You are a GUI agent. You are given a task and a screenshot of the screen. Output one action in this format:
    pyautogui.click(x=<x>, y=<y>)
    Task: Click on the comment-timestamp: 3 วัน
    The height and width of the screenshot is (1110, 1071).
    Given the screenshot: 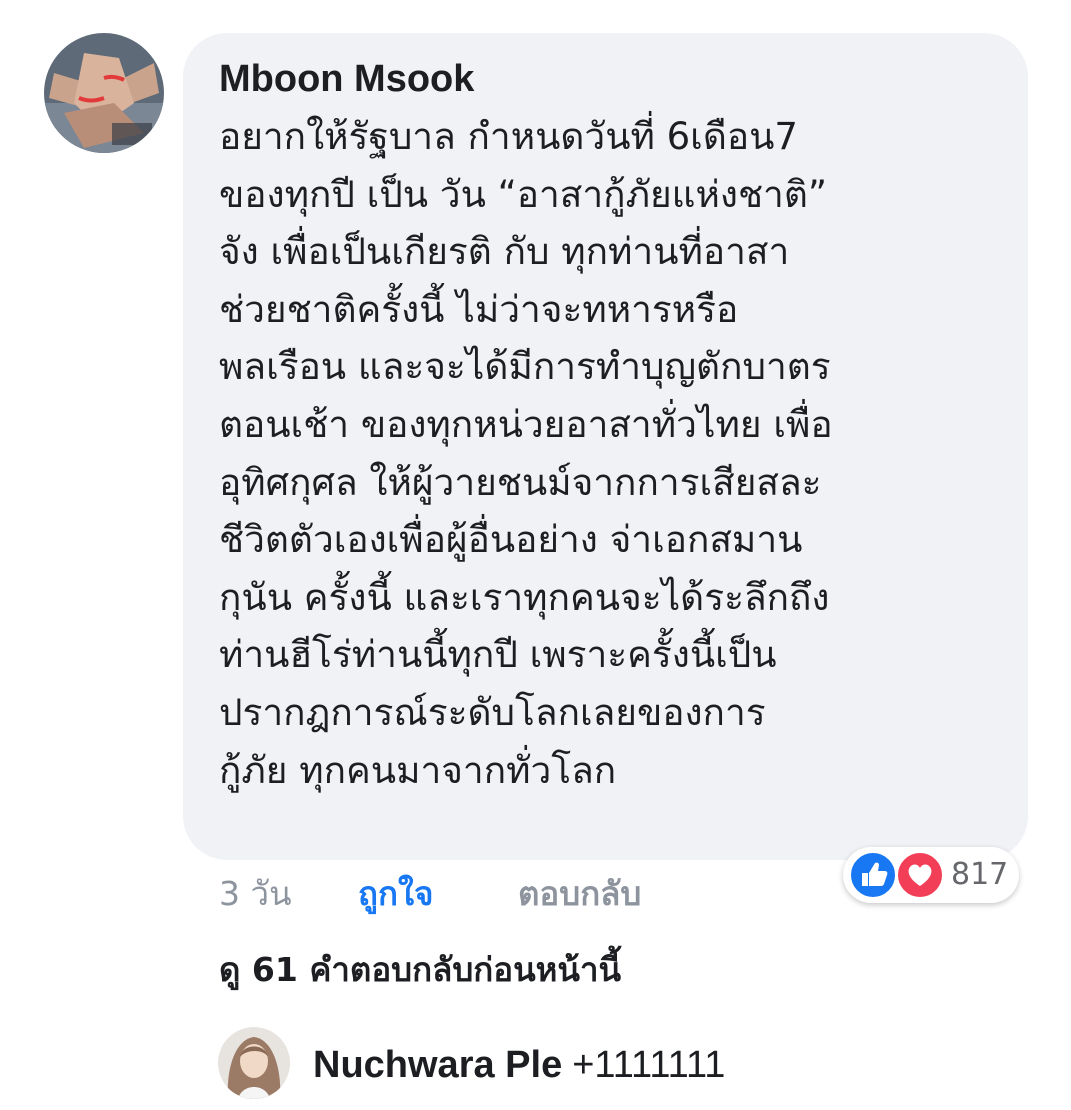 What is the action you would take?
    pyautogui.click(x=255, y=894)
    